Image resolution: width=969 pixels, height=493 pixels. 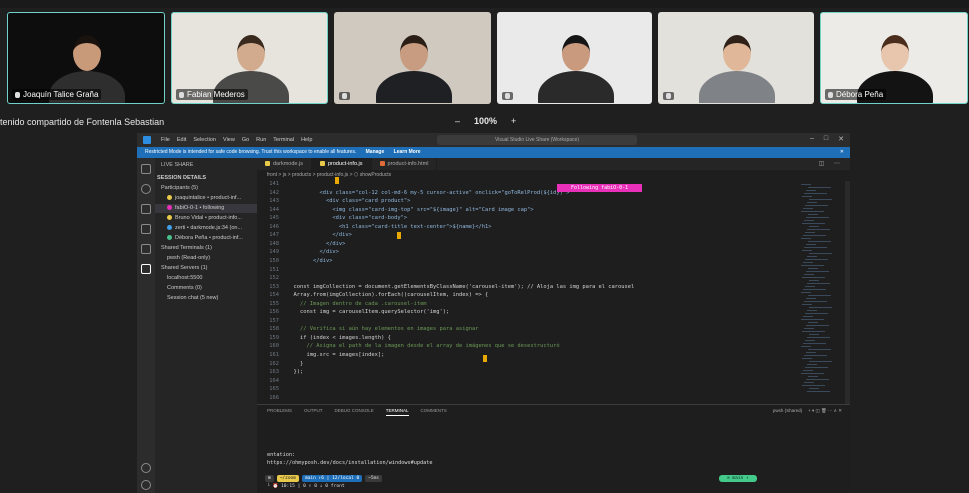 I want to click on sidebar-title: LIVE SHARE, so click(x=206, y=165).